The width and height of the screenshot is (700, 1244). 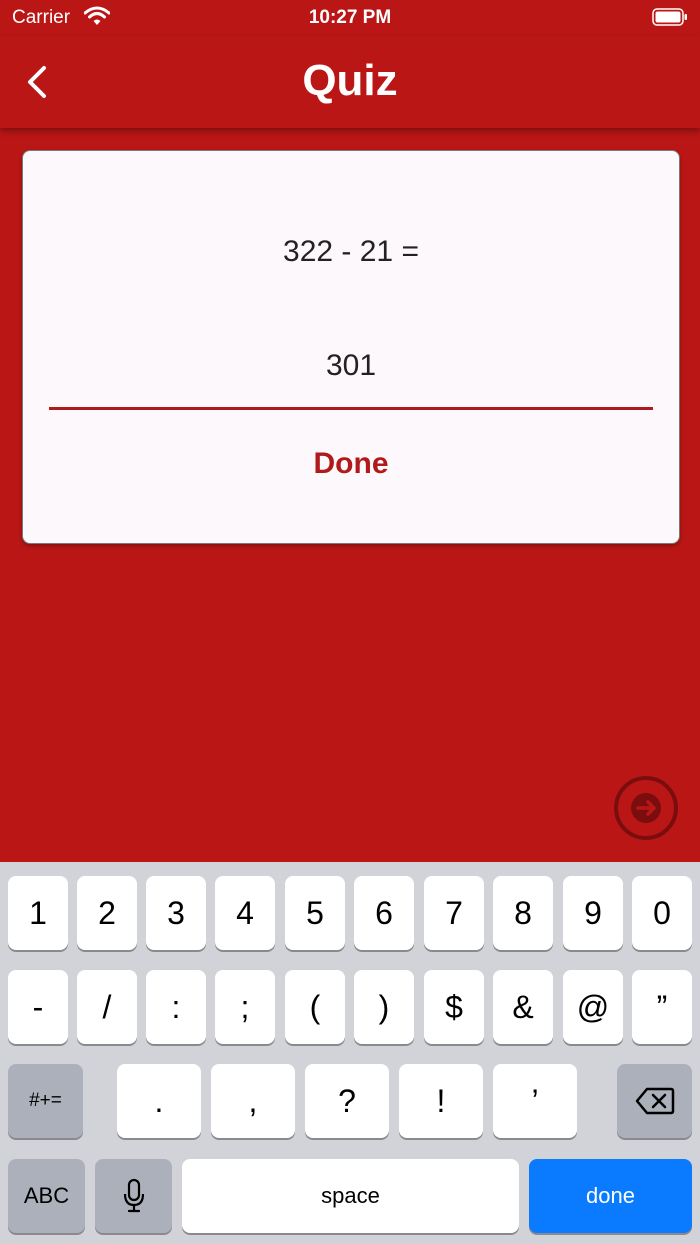 I want to click on key-6: 6, so click(x=384, y=913).